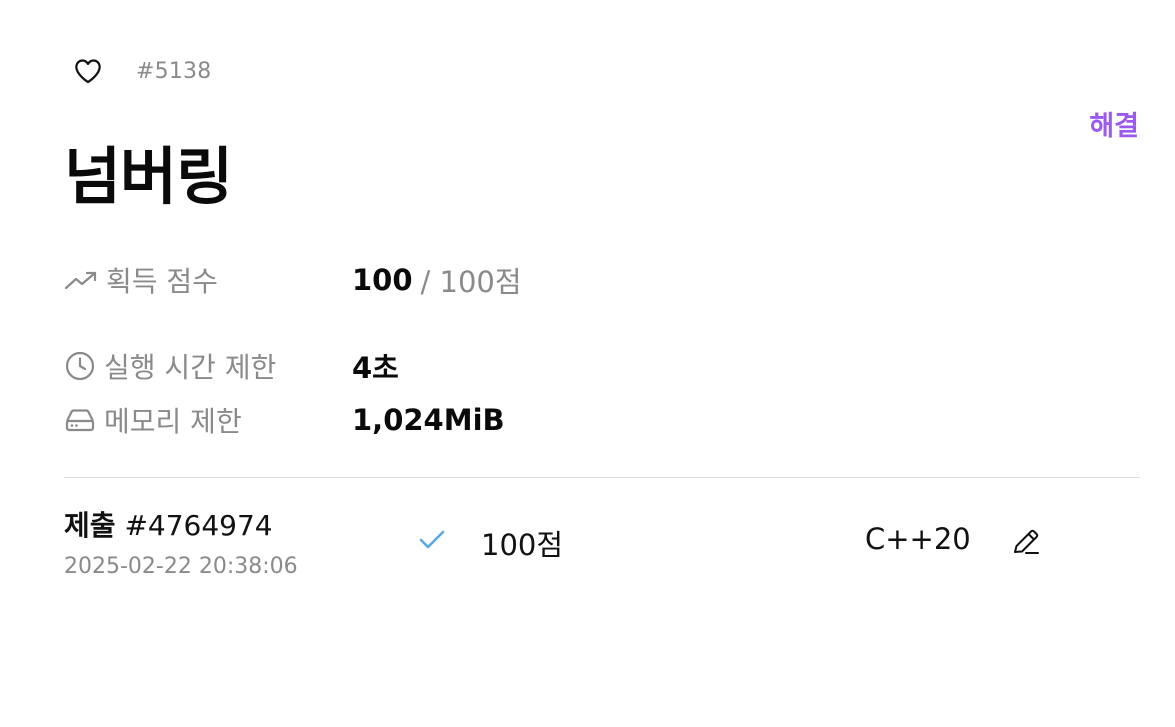 The height and width of the screenshot is (727, 1175). Describe the element at coordinates (80, 366) in the screenshot. I see `clock-icon` at that location.